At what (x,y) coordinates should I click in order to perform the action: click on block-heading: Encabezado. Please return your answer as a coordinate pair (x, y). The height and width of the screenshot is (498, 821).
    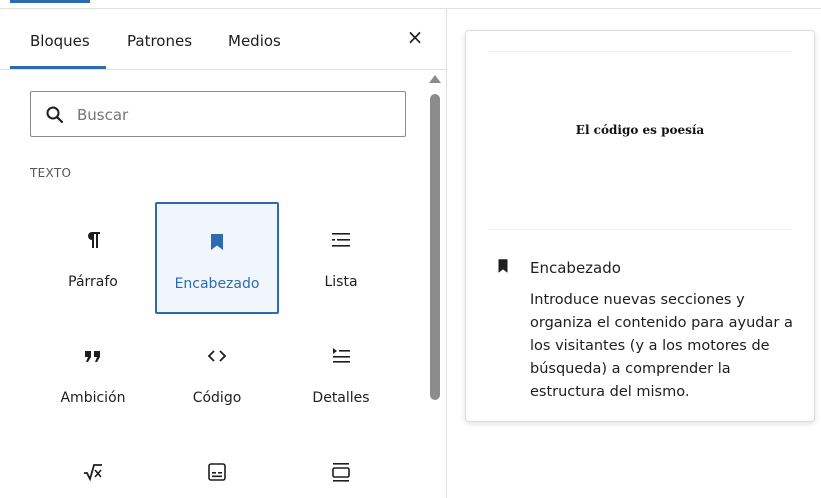
    Looking at the image, I should click on (217, 258).